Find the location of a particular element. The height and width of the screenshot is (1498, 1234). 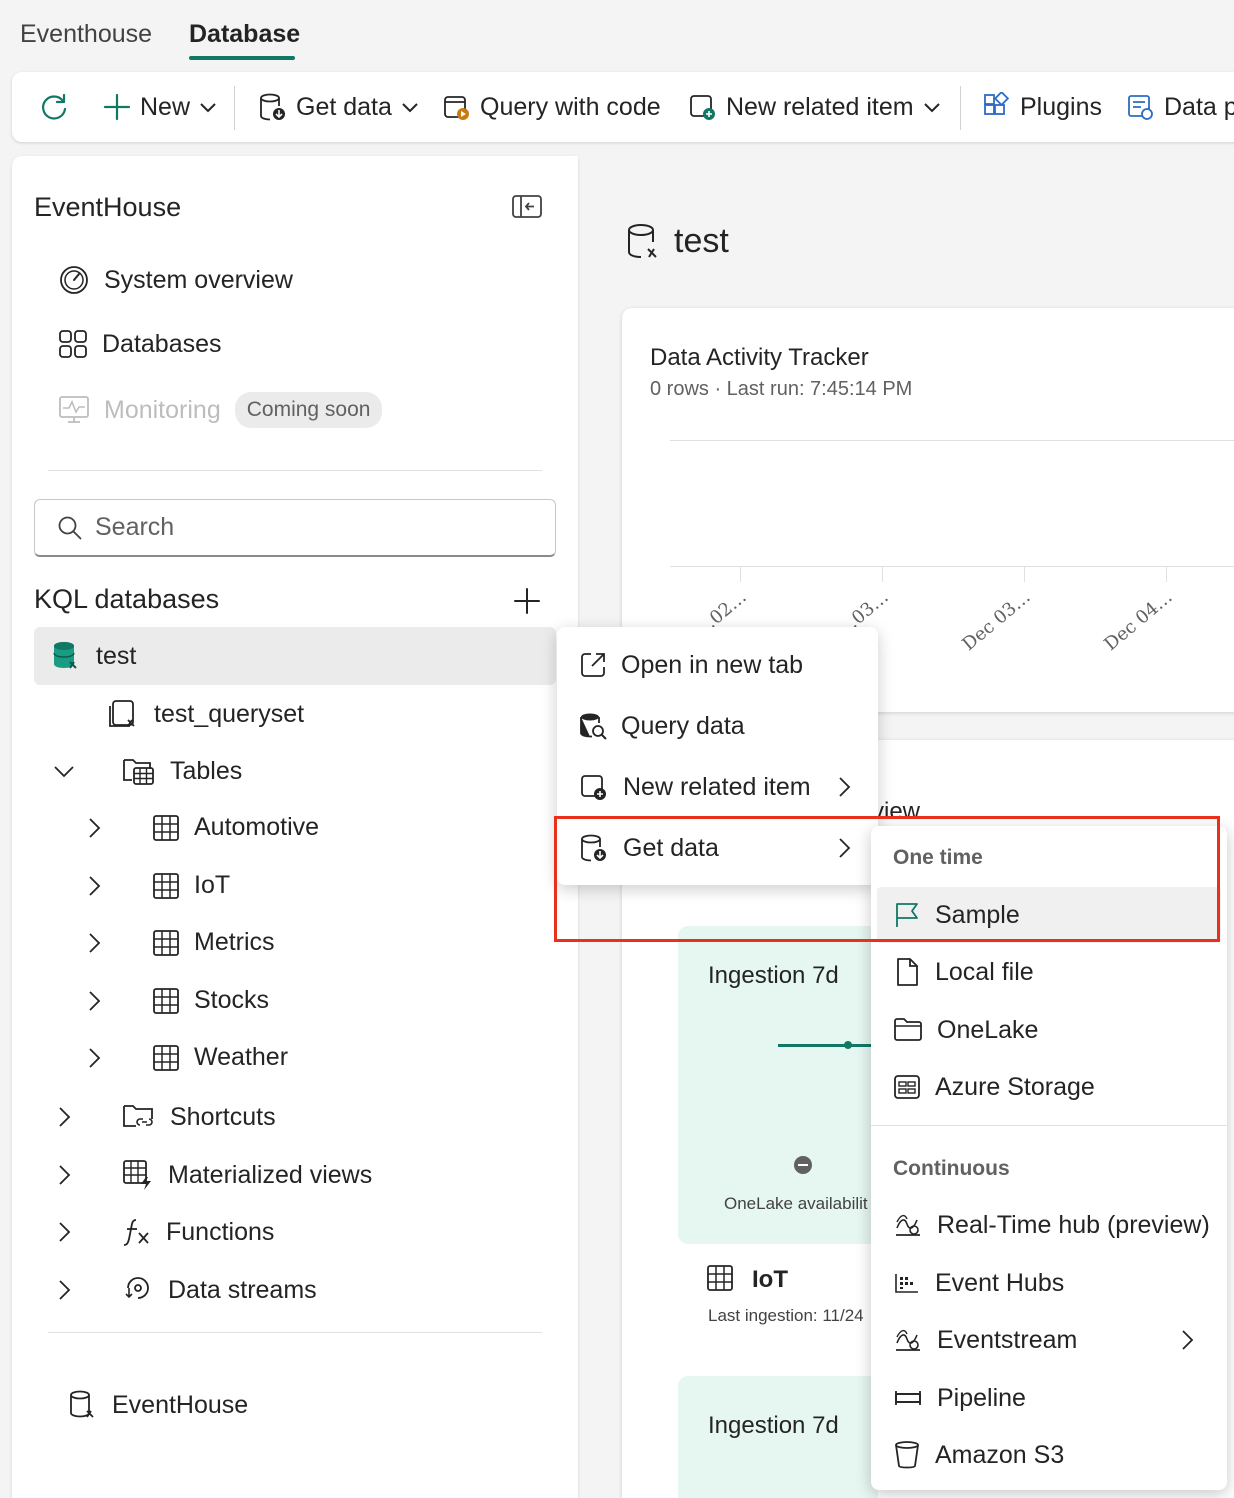

chart-gridline is located at coordinates (952, 440).